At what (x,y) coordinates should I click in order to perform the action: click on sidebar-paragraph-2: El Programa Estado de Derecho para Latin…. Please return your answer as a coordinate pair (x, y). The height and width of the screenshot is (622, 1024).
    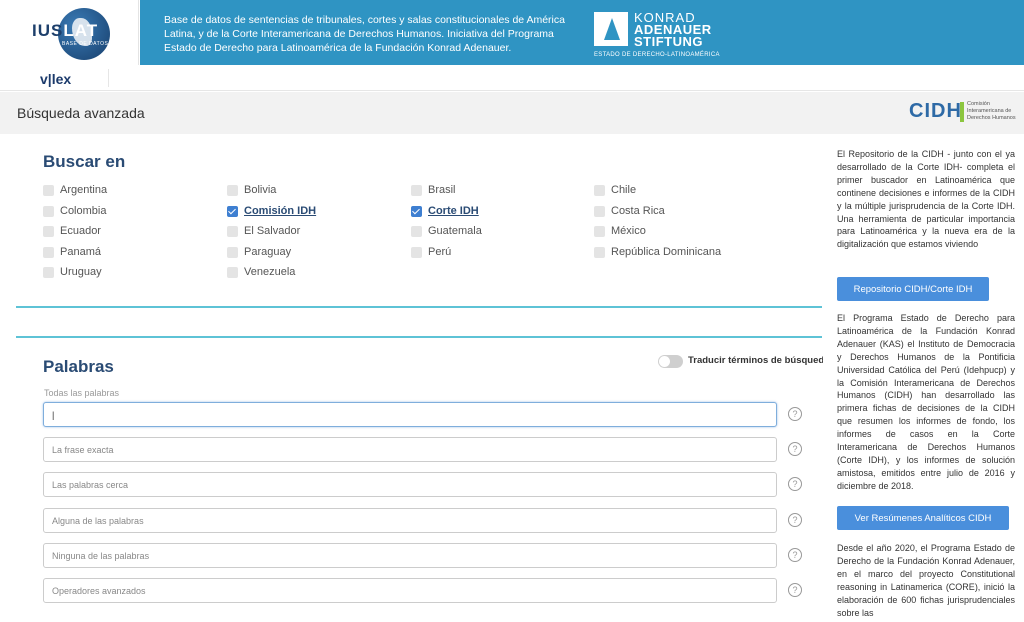
    Looking at the image, I should click on (926, 402).